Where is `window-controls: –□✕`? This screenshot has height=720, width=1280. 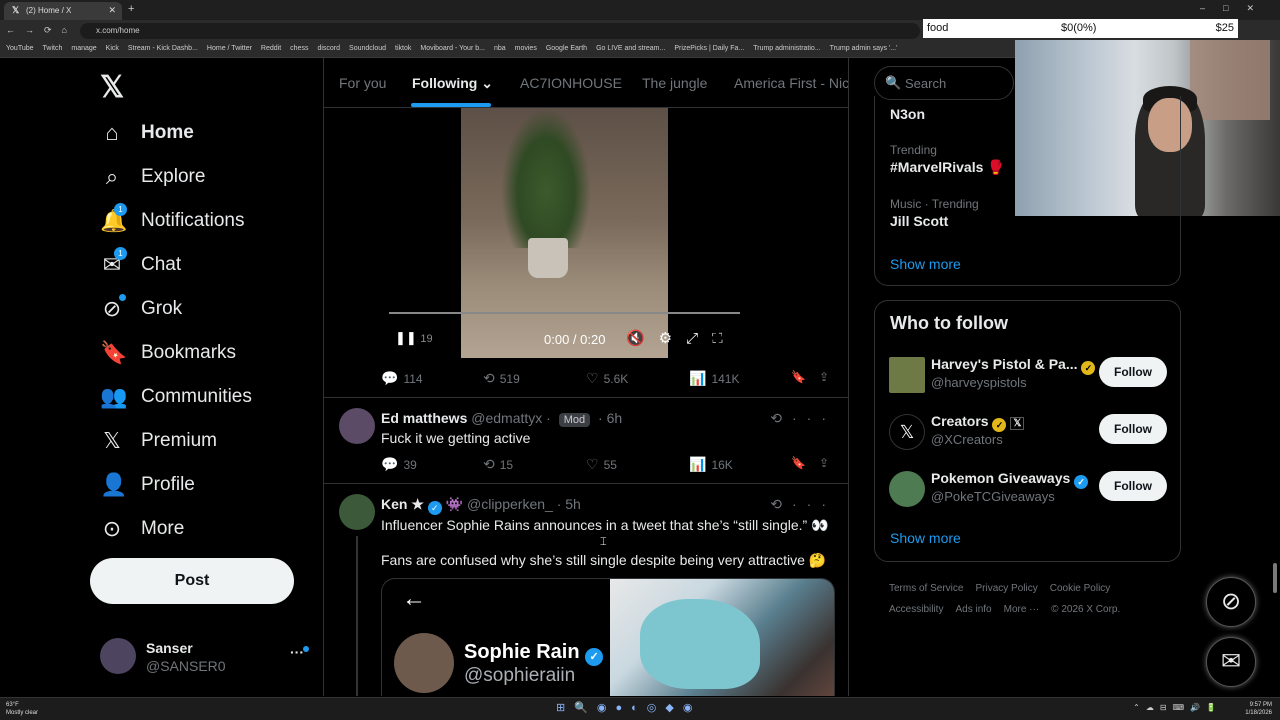
window-controls: –□✕ is located at coordinates (1236, 8).